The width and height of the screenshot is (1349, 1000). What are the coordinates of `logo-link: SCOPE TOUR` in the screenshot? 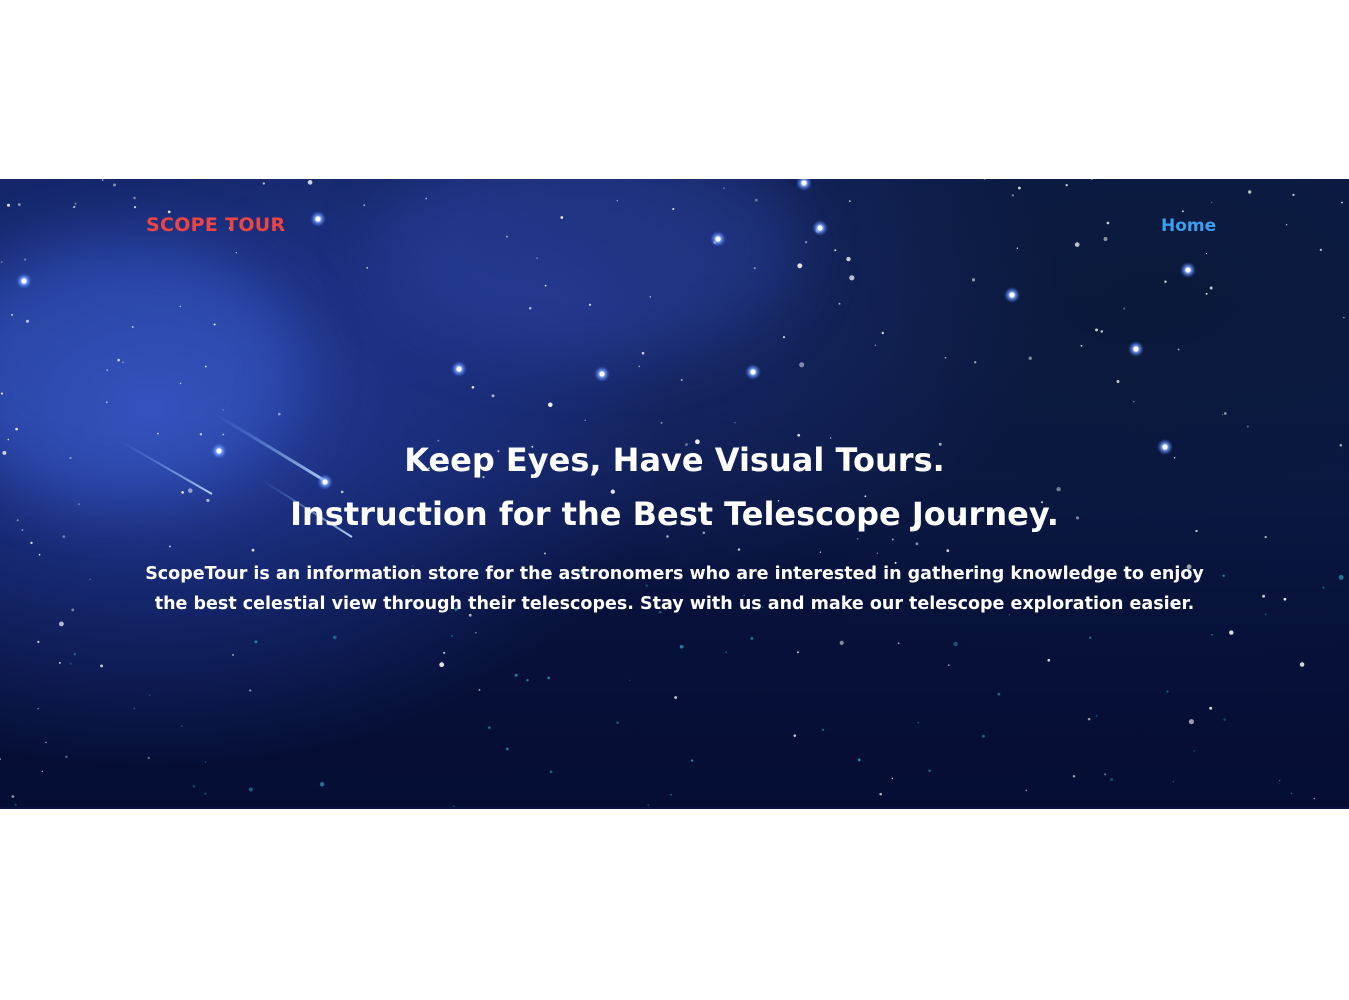 It's located at (215, 225).